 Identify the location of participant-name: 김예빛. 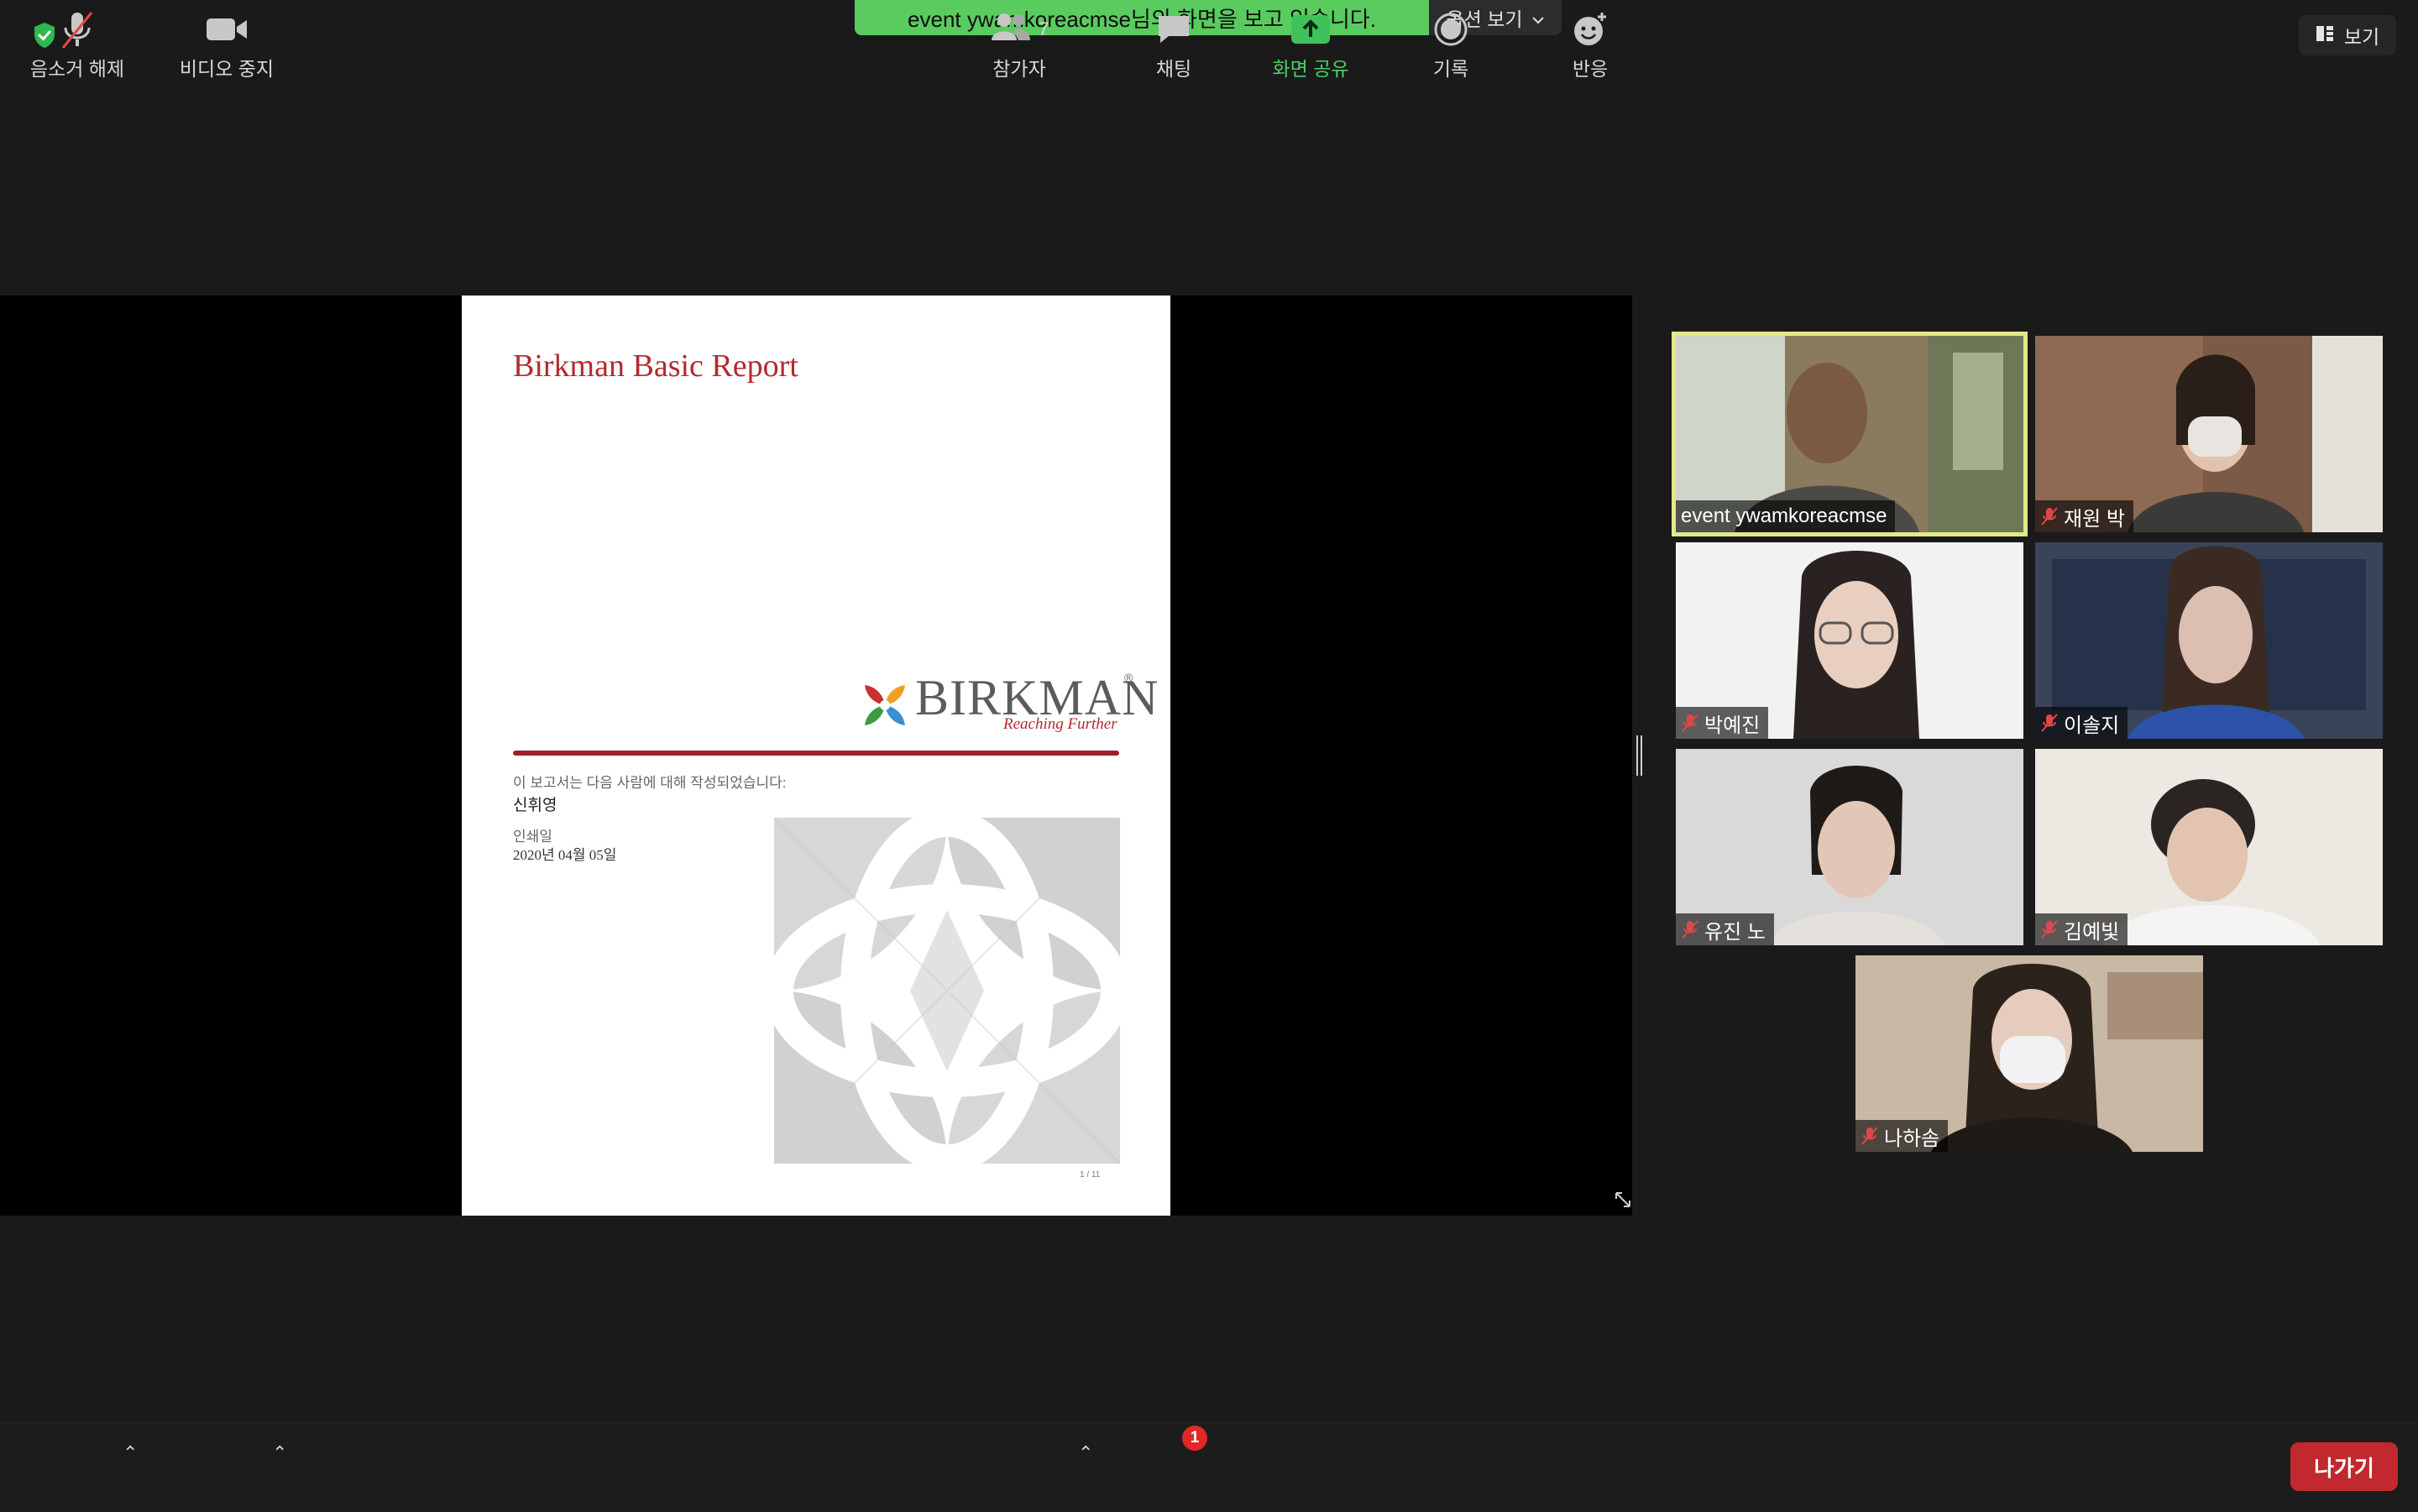
(2092, 932).